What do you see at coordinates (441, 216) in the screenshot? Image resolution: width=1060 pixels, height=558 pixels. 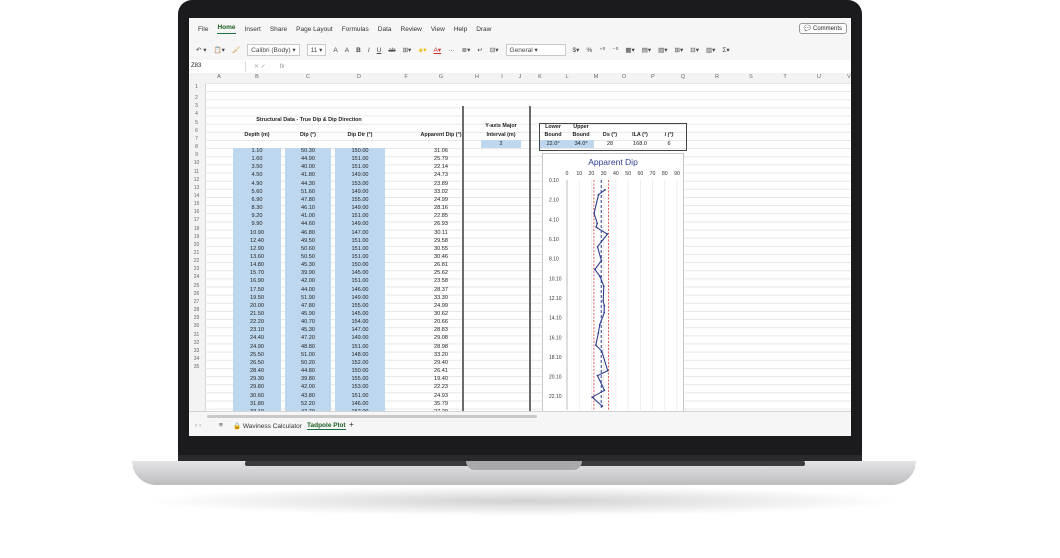 I see `apparent-dip-cell: 22.85` at bounding box center [441, 216].